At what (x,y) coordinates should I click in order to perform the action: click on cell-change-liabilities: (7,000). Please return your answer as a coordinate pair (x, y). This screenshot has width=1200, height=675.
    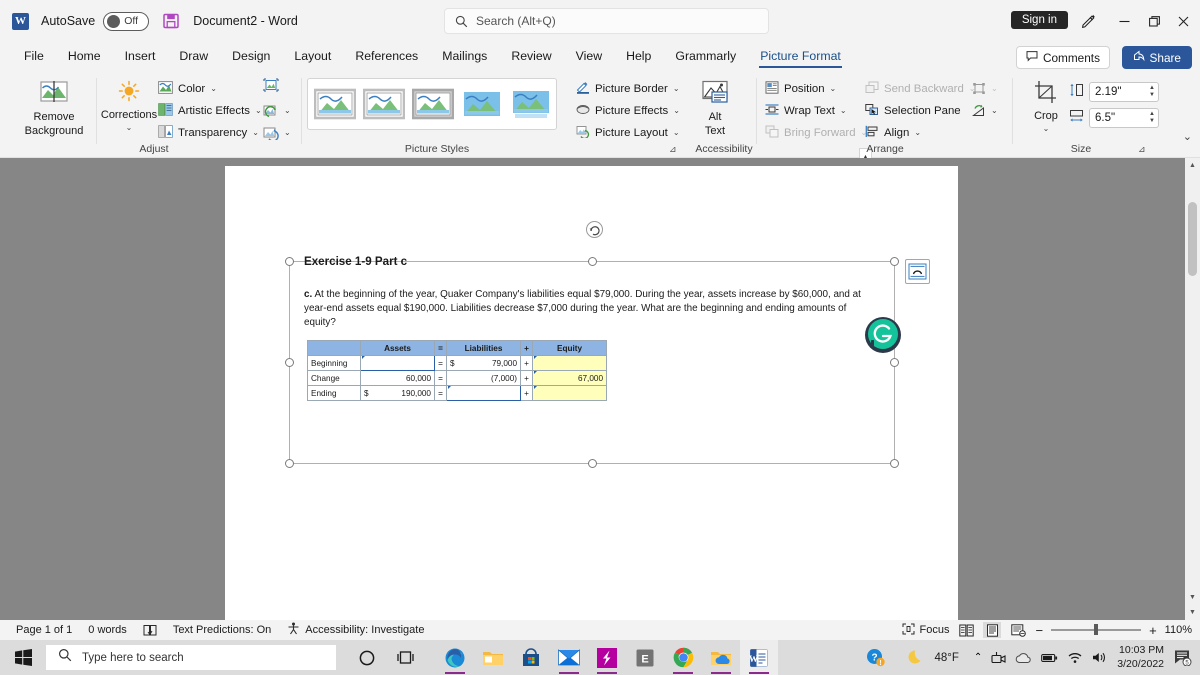
    Looking at the image, I should click on (483, 378).